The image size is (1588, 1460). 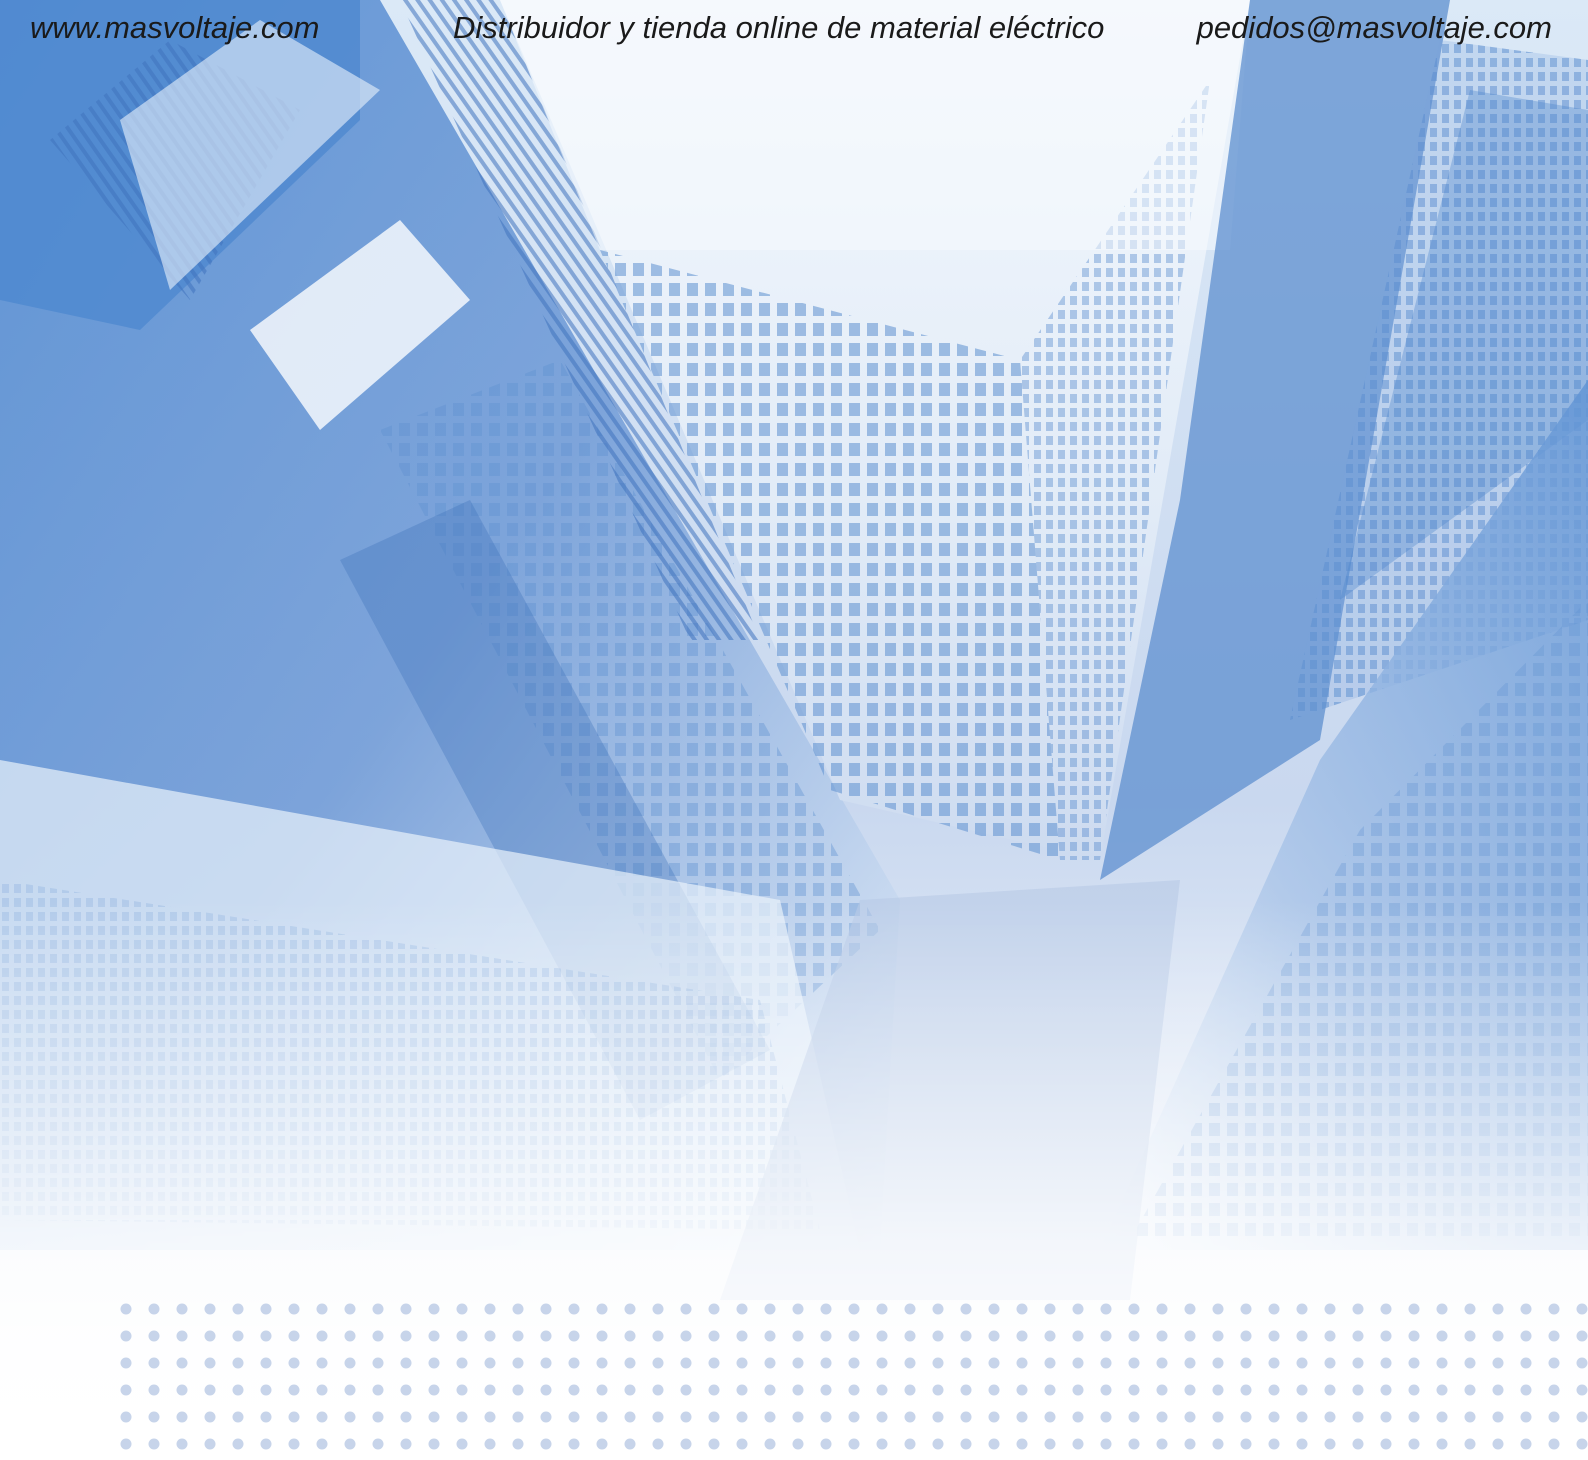 What do you see at coordinates (1374, 27) in the screenshot?
I see `contact-email: pedidos@masvoltaje.com` at bounding box center [1374, 27].